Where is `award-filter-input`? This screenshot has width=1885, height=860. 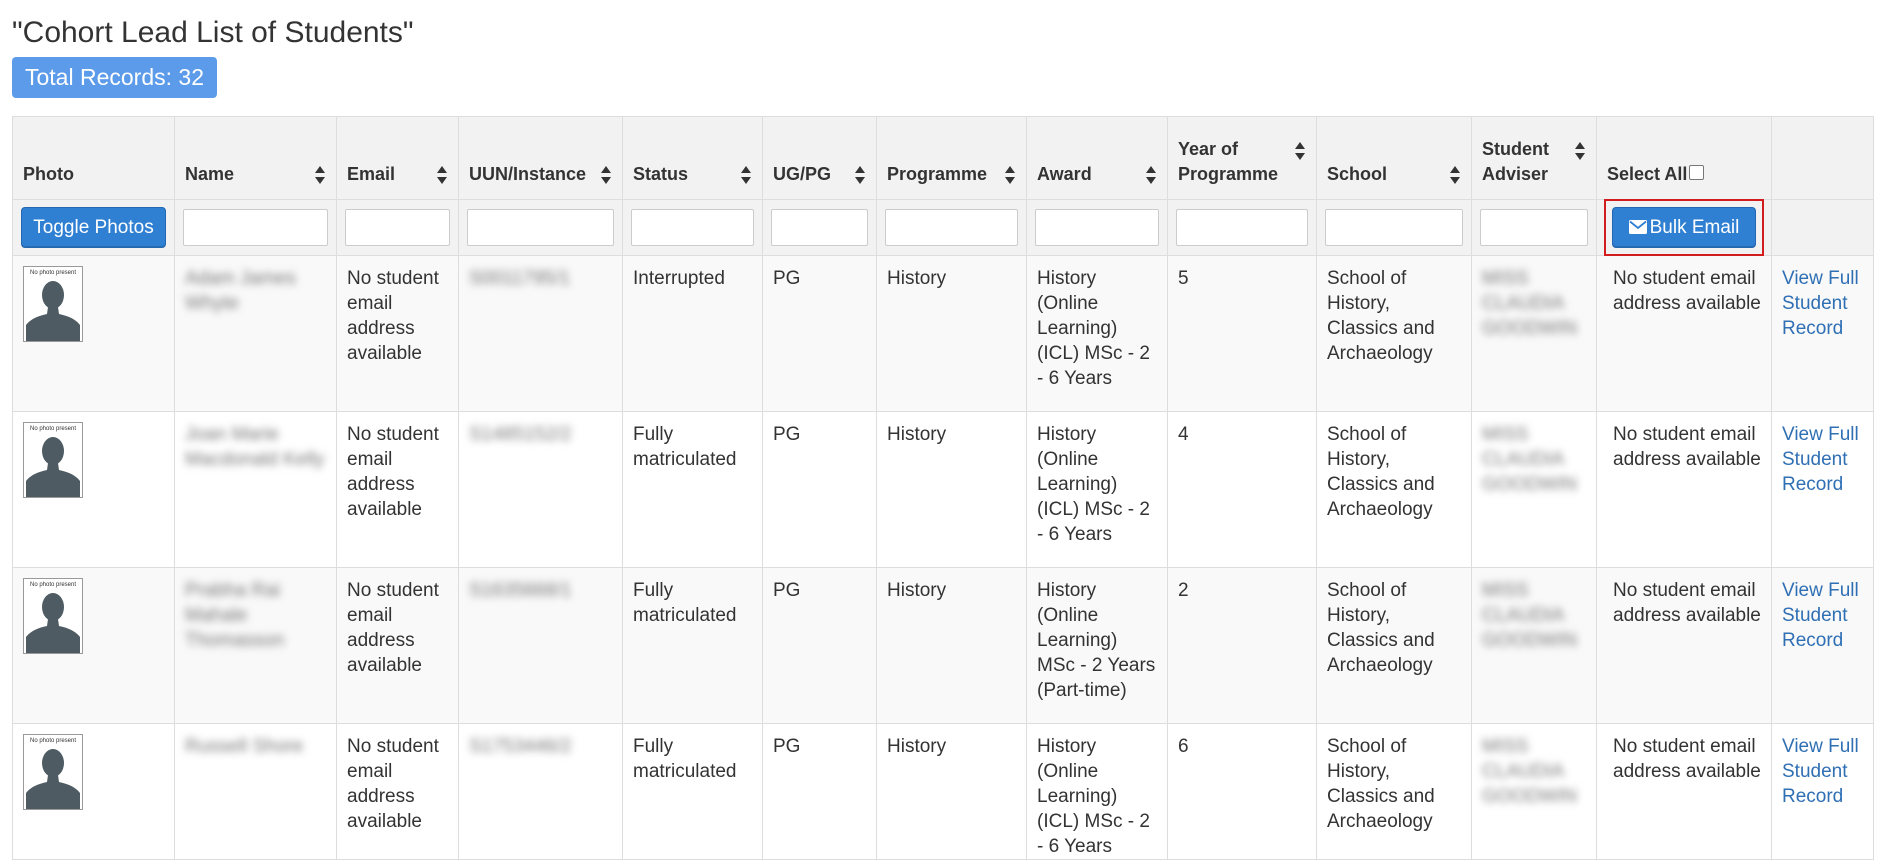 award-filter-input is located at coordinates (1097, 227).